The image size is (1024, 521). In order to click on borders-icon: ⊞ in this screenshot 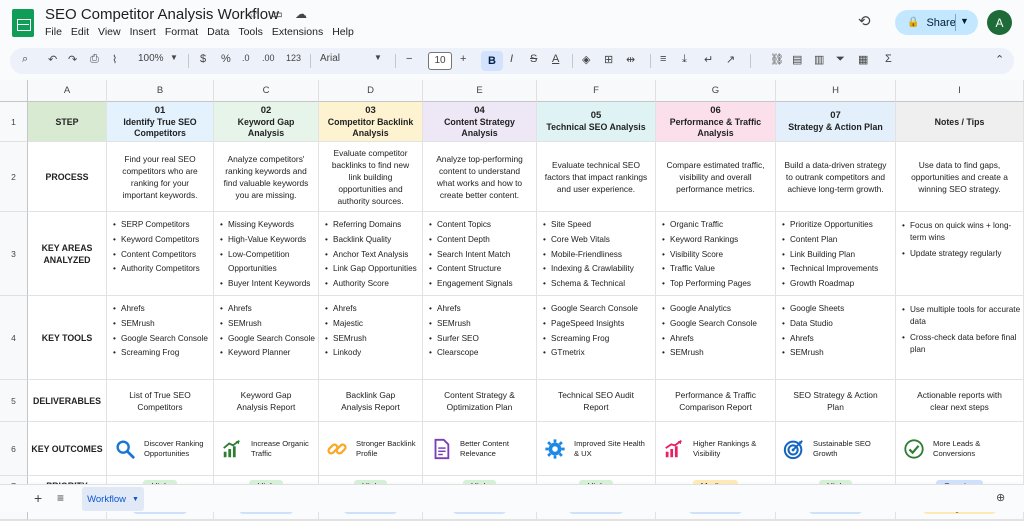, I will do `click(608, 59)`.